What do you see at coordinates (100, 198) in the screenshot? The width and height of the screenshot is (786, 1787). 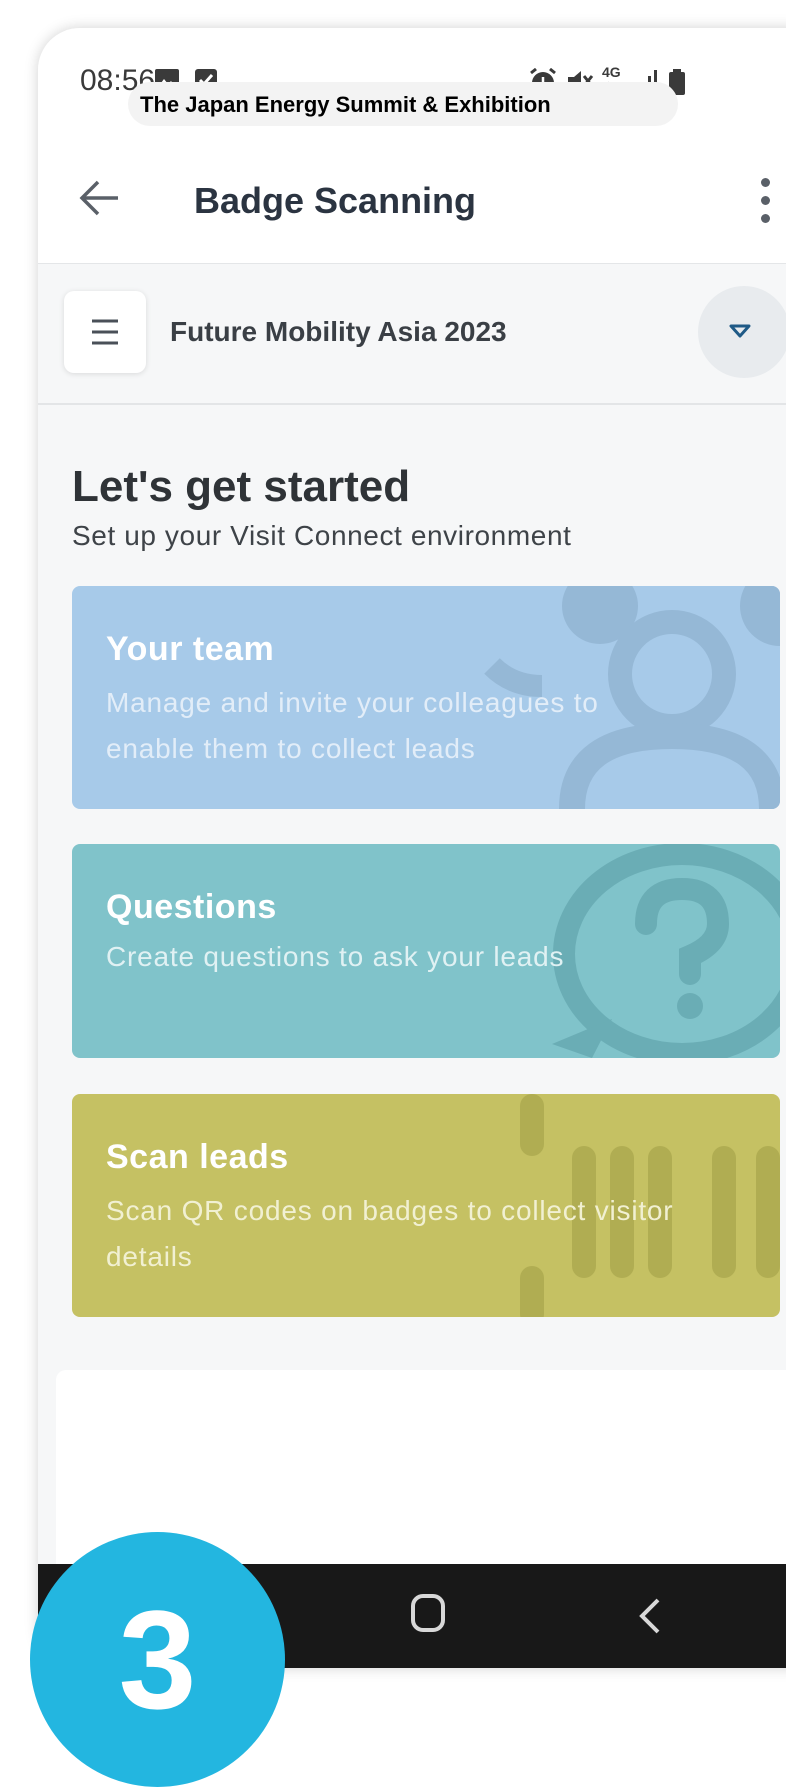 I see `back-arrow-icon` at bounding box center [100, 198].